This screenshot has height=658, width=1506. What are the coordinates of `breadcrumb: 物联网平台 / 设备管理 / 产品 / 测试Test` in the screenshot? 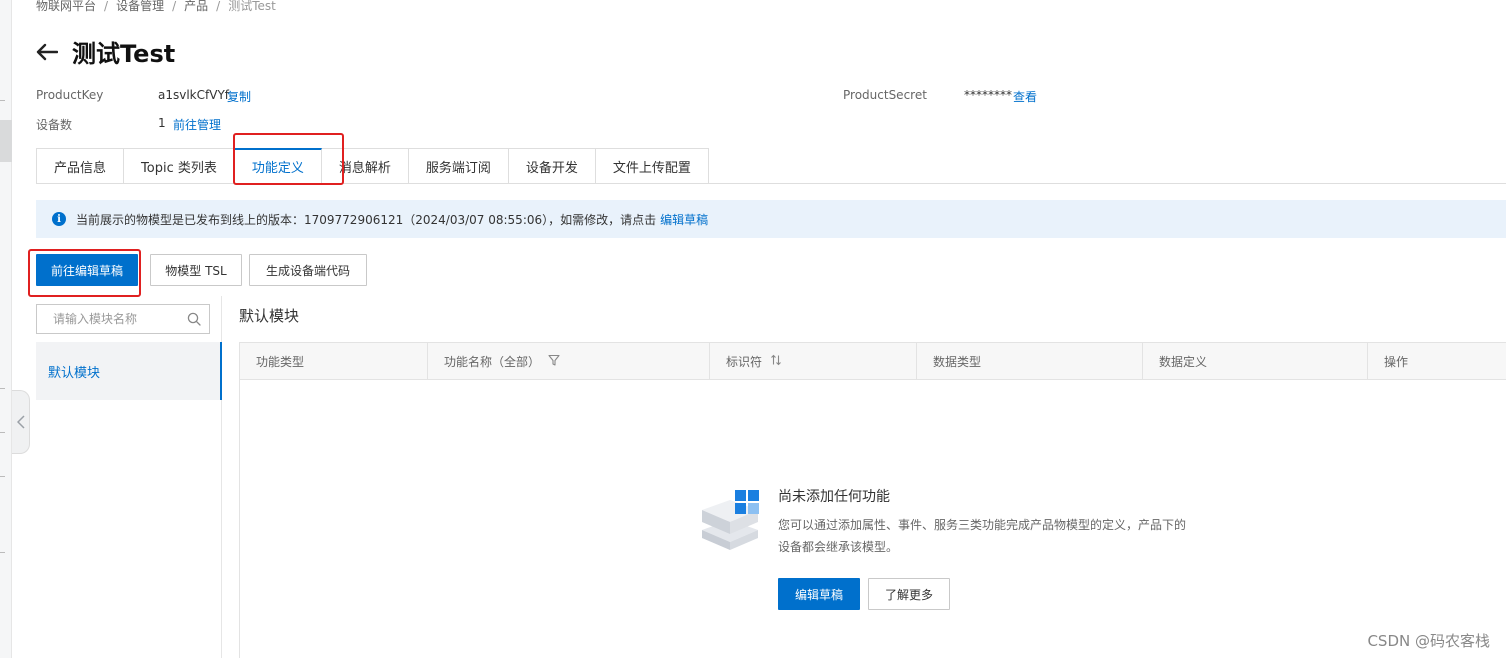 It's located at (156, 6).